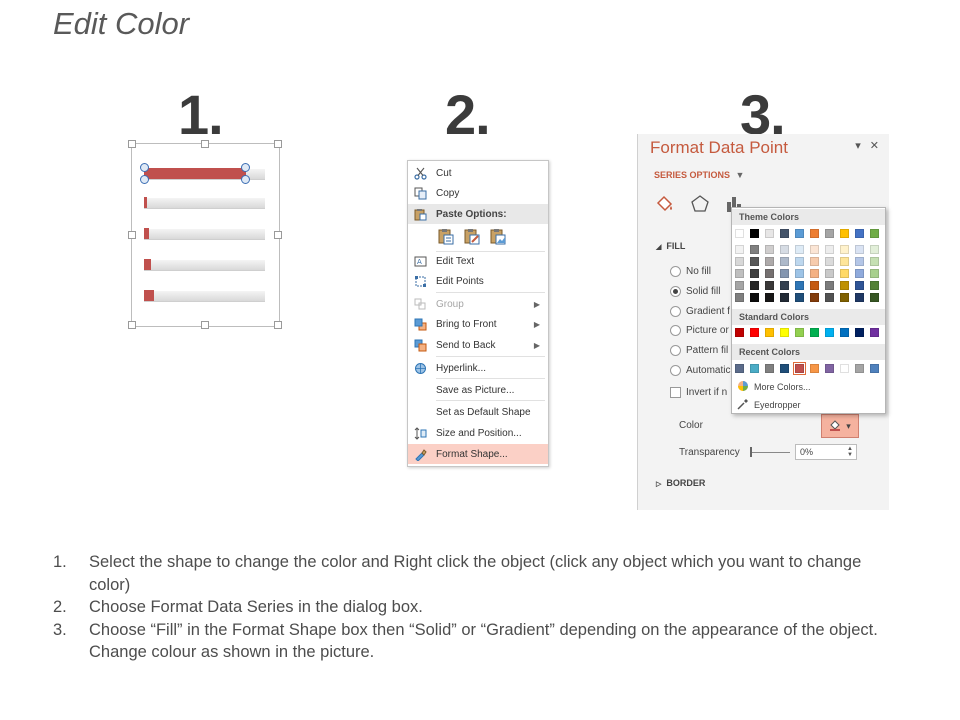  Describe the element at coordinates (700, 370) in the screenshot. I see `radio-automatic: Automatic` at that location.